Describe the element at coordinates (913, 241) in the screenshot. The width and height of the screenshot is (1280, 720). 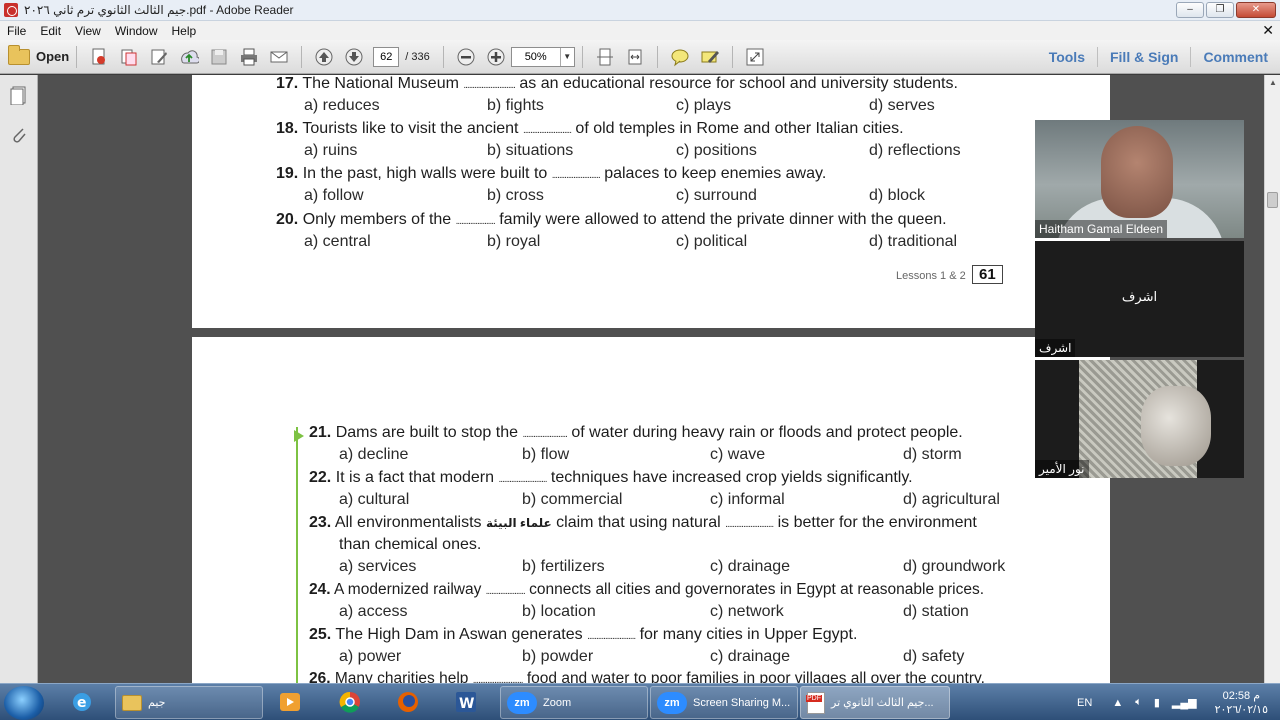
I see `option-20d: d) traditional` at that location.